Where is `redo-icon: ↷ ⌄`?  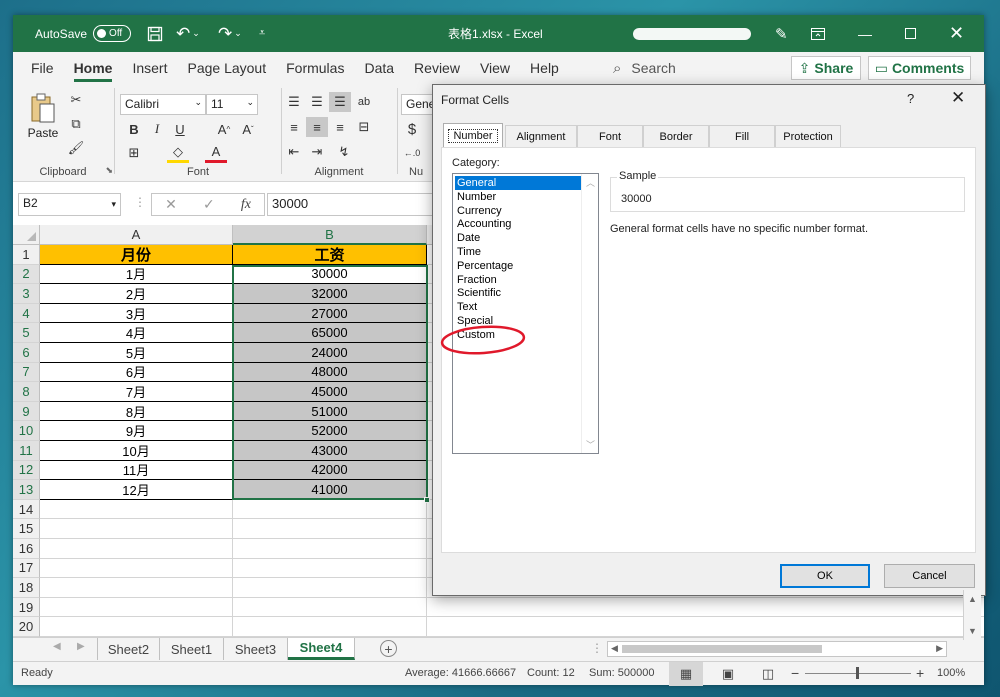 redo-icon: ↷ ⌄ is located at coordinates (230, 33).